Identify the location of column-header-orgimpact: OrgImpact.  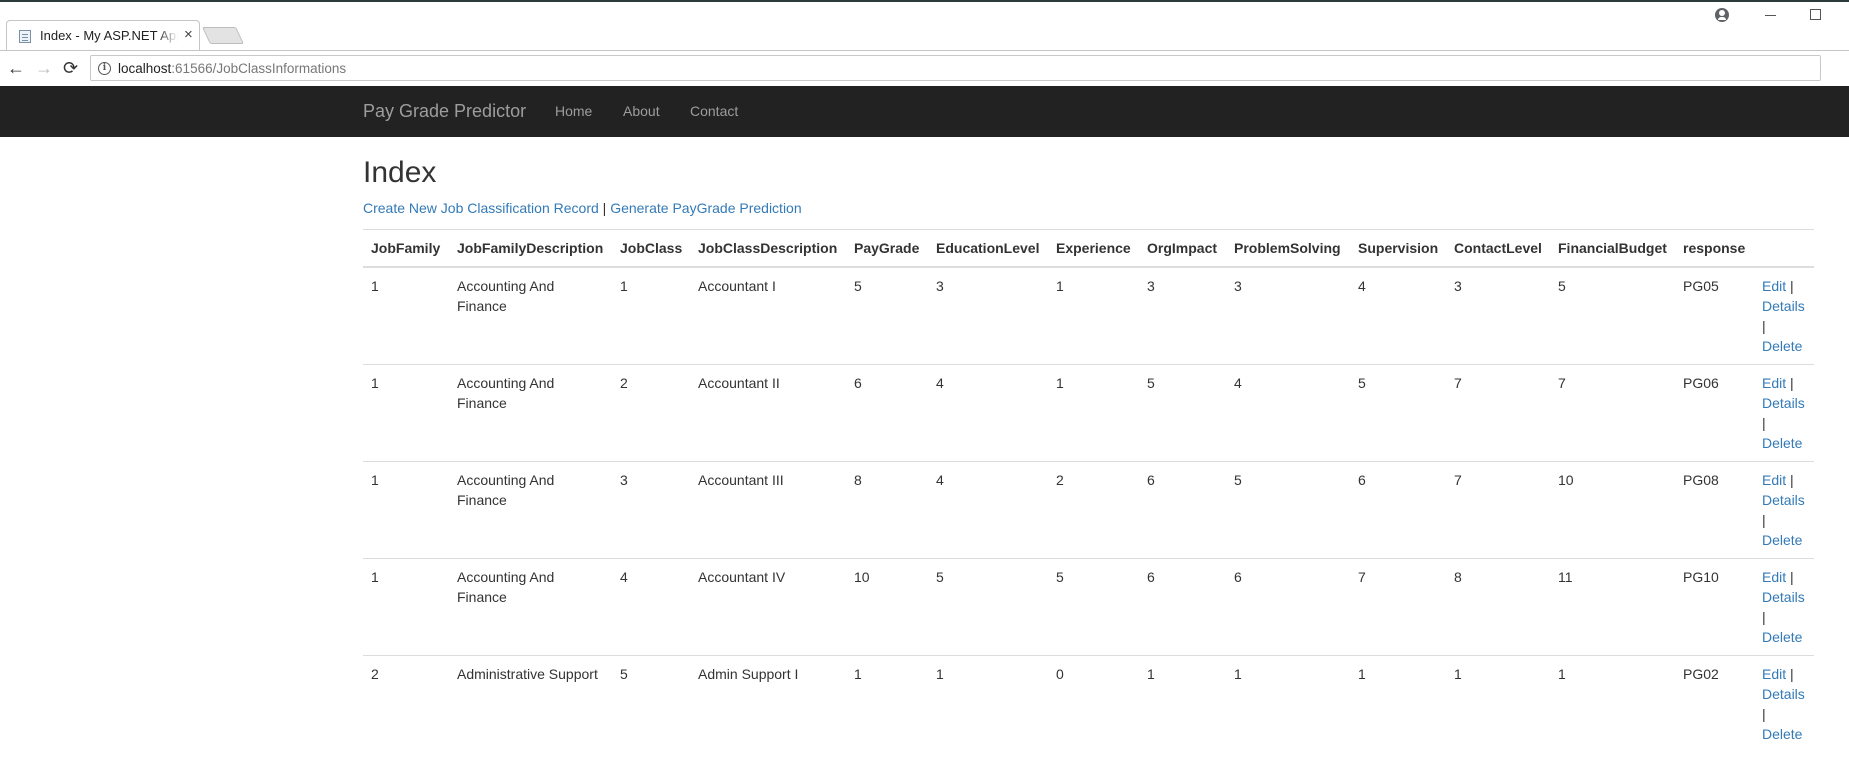
(1182, 248).